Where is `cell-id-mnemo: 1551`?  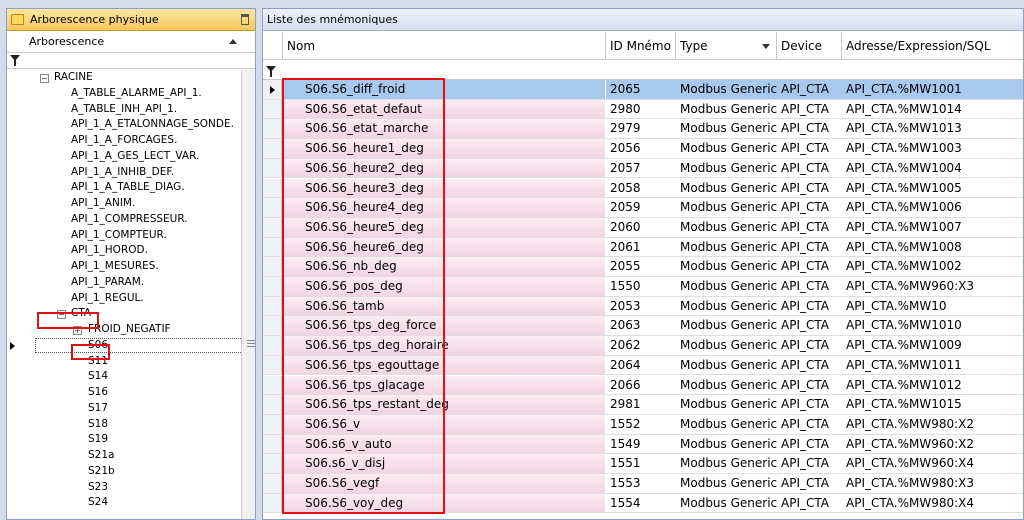
cell-id-mnemo: 1551 is located at coordinates (641, 463).